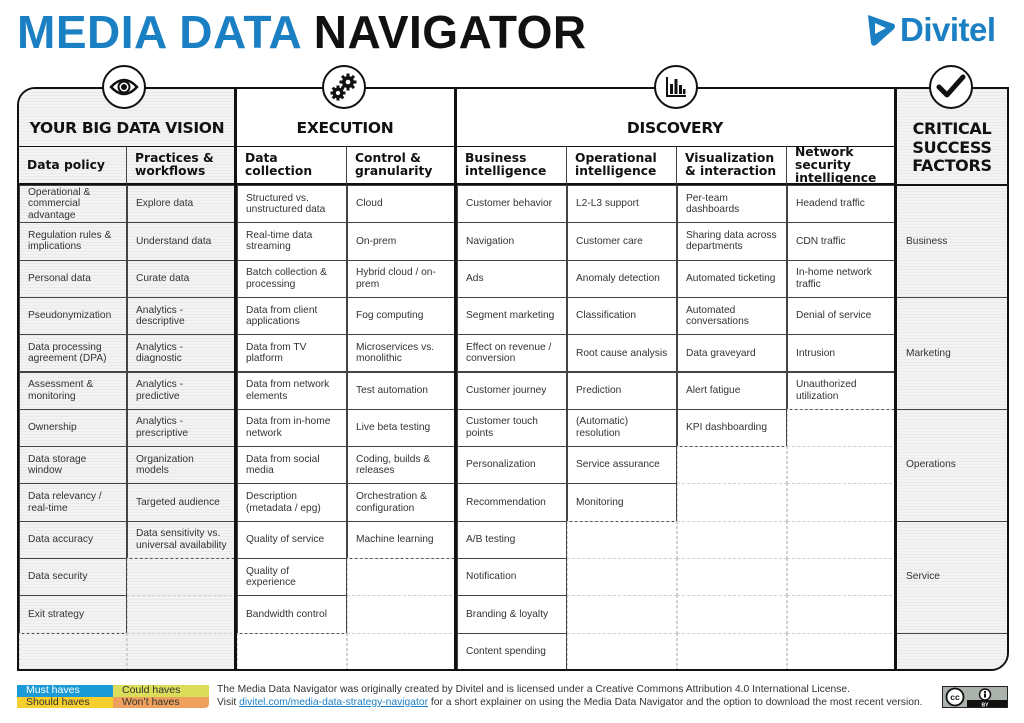  I want to click on navigator-item: Data graveyard, so click(732, 353).